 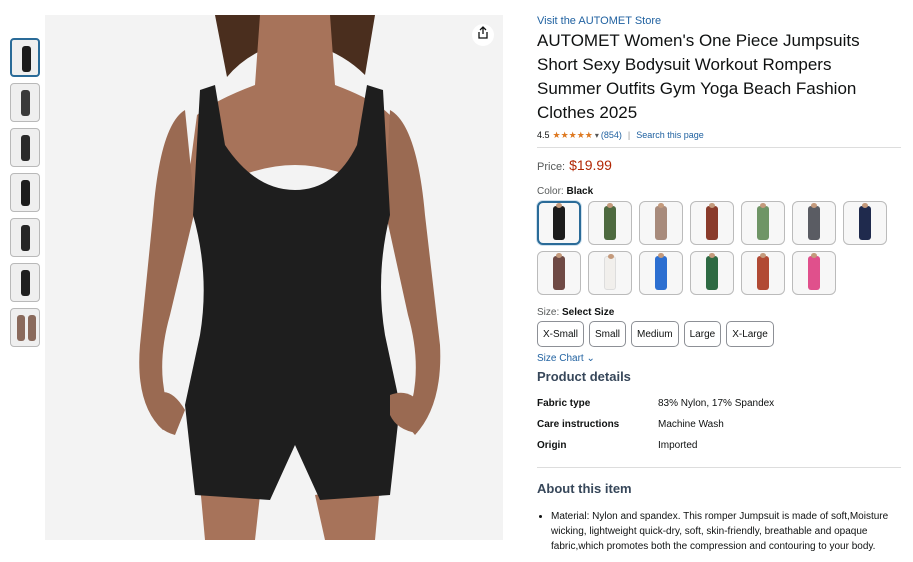 I want to click on size-option-xlarge: X-Large, so click(x=750, y=334).